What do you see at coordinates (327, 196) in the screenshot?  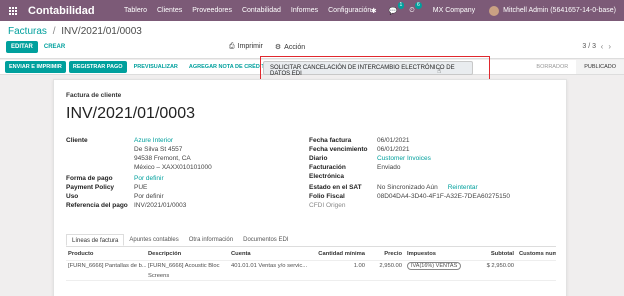 I see `fiscal-folio-label: Folio Fiscal` at bounding box center [327, 196].